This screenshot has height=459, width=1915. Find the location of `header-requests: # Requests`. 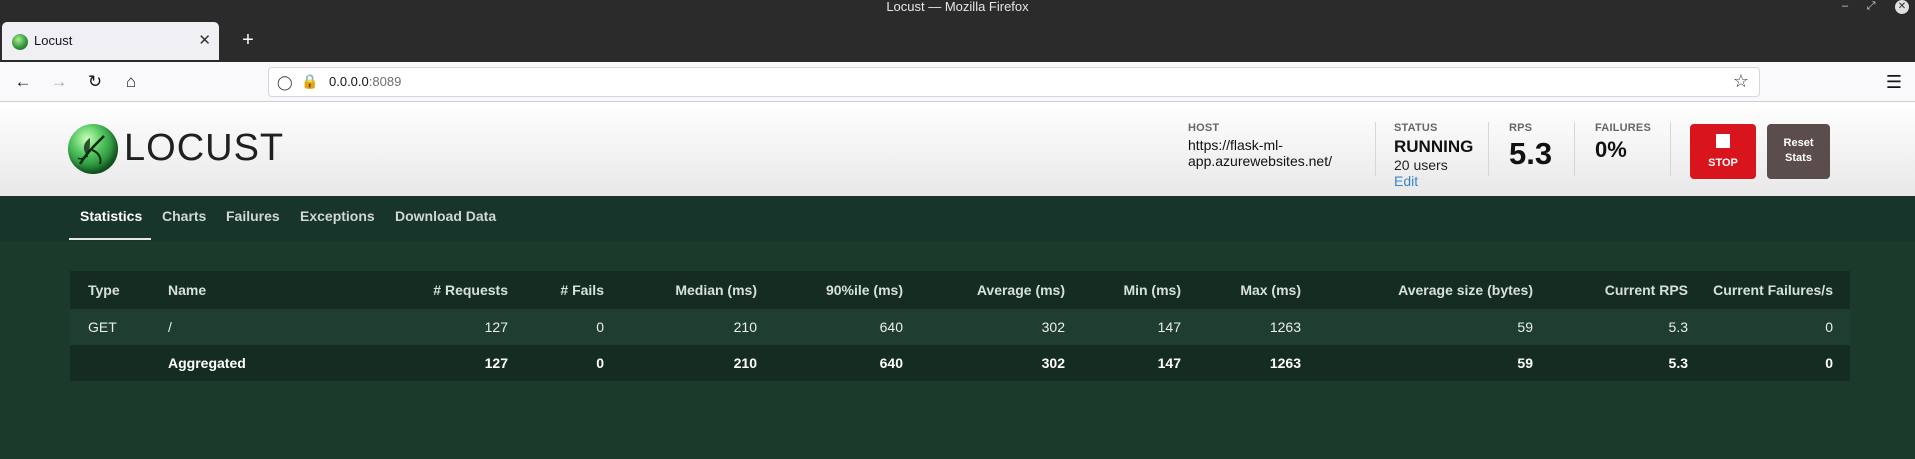

header-requests: # Requests is located at coordinates (470, 290).